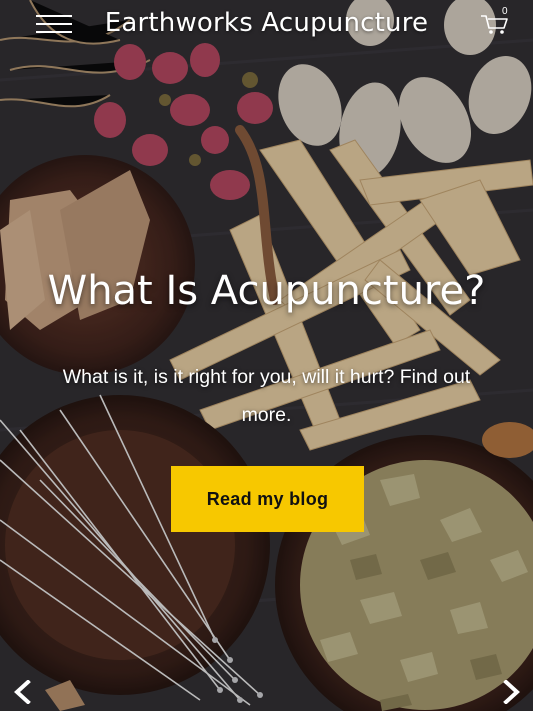 Image resolution: width=533 pixels, height=711 pixels. I want to click on site-title: Earthworks Acupuncture, so click(266, 23).